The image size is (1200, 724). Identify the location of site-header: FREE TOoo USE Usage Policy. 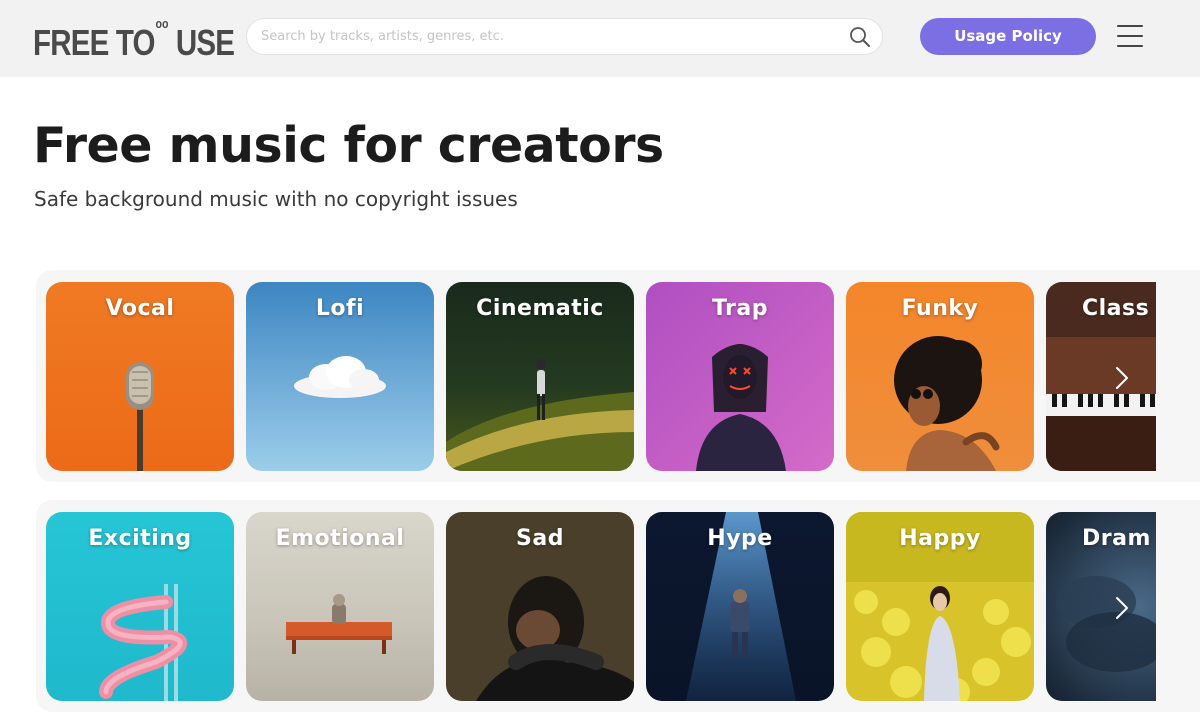
(600, 38).